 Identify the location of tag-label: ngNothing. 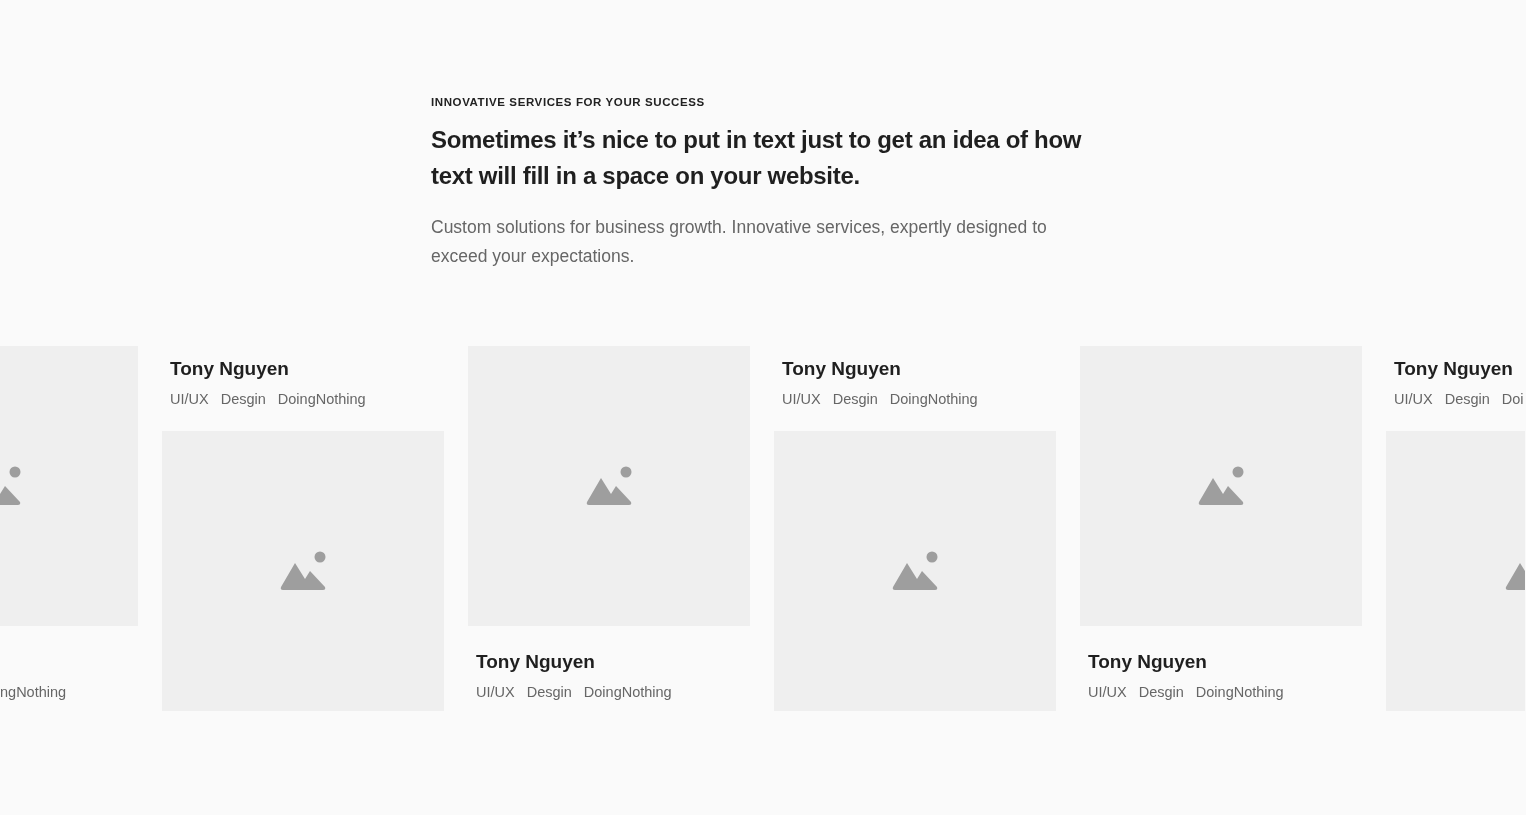
(33, 692).